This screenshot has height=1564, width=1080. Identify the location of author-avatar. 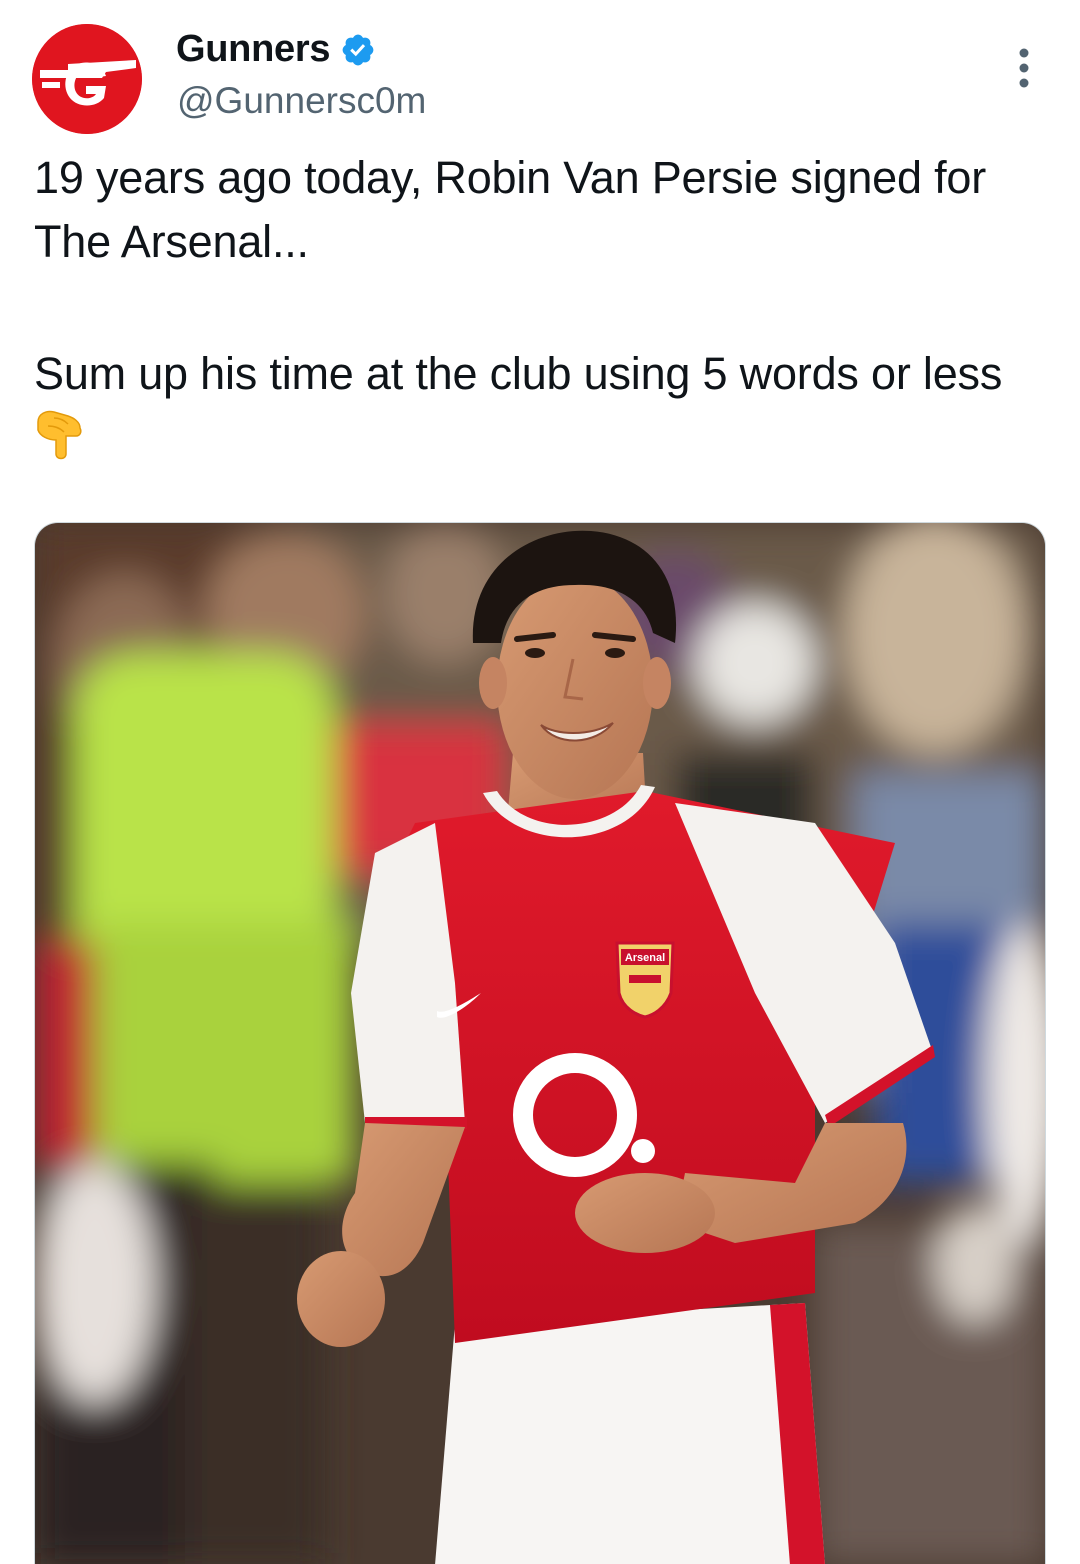
(87, 79).